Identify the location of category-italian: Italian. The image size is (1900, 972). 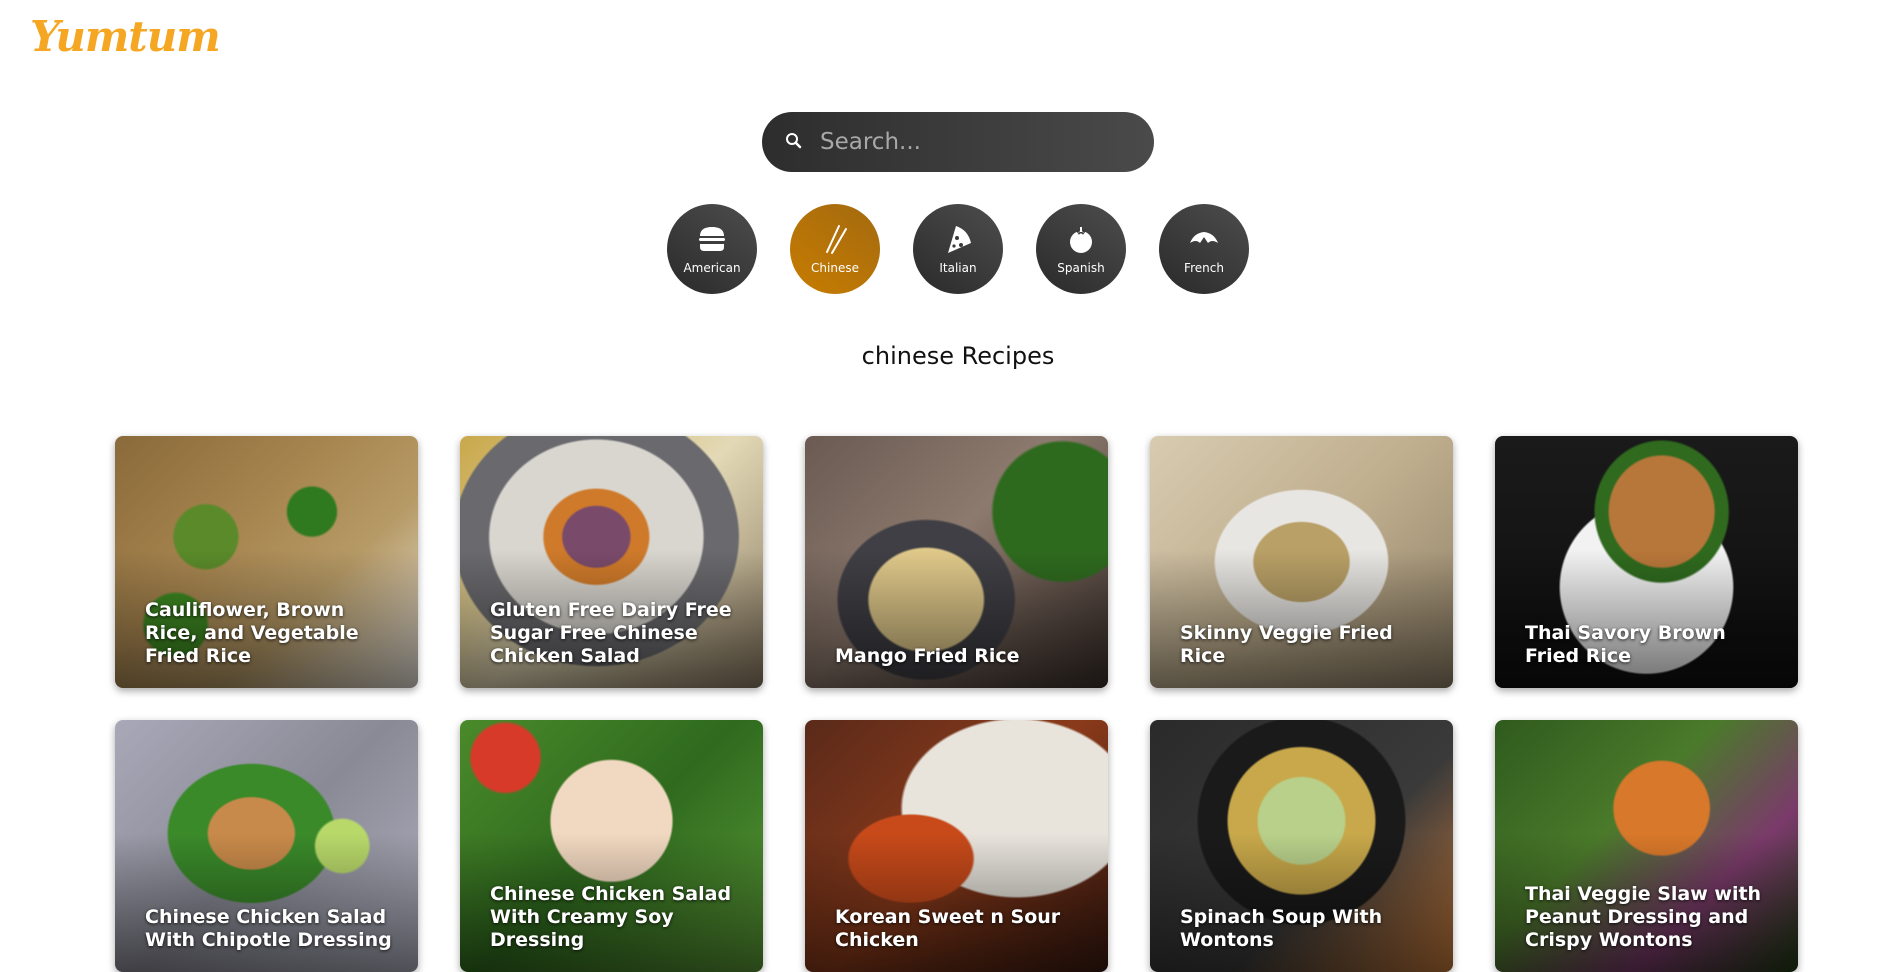
(958, 249).